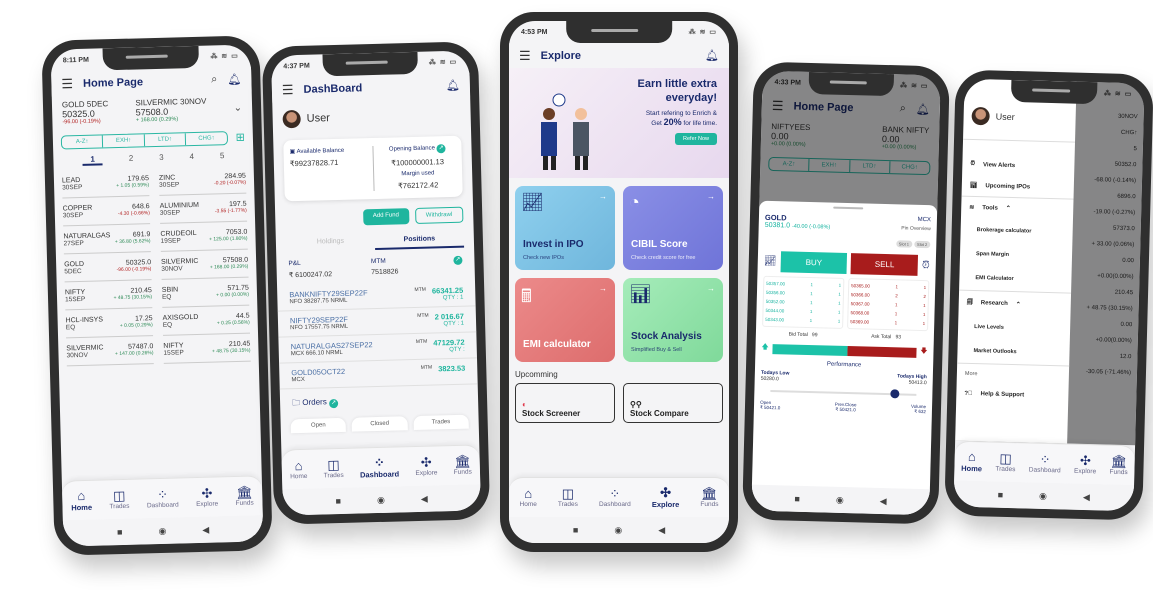 This screenshot has height=590, width=1153. What do you see at coordinates (204, 264) in the screenshot?
I see `watchlist-item: SILVERMIC 30NOV 57508.0 + 168.00 (0.29%)` at bounding box center [204, 264].